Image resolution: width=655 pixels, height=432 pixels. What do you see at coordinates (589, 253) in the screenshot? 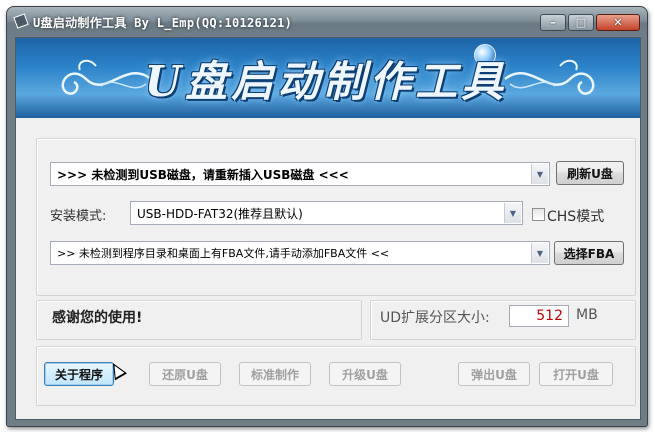
I see `select-fba-button: 选择FBA` at bounding box center [589, 253].